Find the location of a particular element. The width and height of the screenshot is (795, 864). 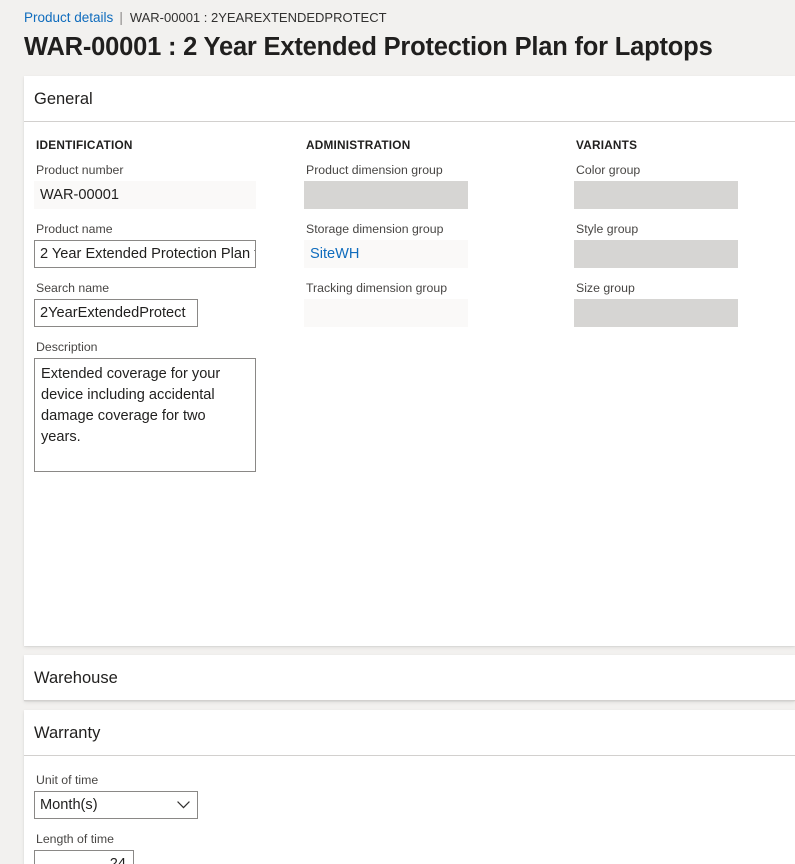

panel-header-general: General is located at coordinates (409, 99).